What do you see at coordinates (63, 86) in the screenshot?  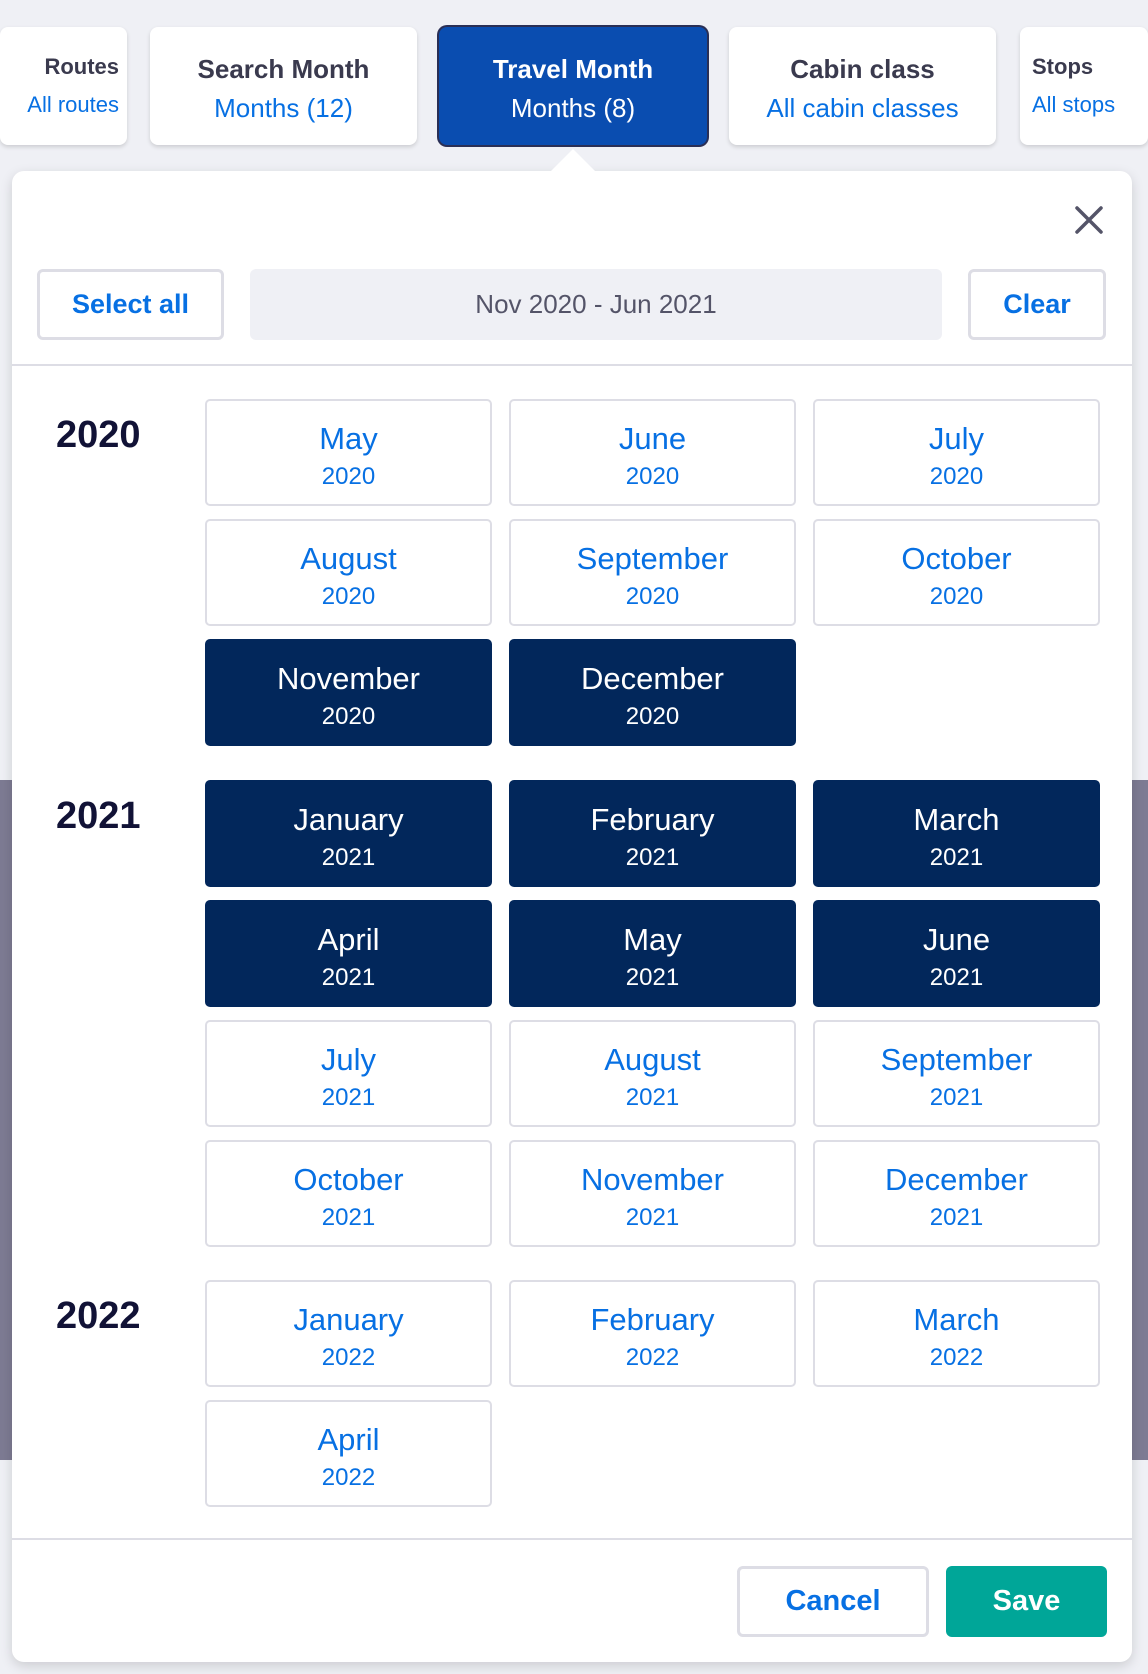 I see `tab-routes: Routes All routes` at bounding box center [63, 86].